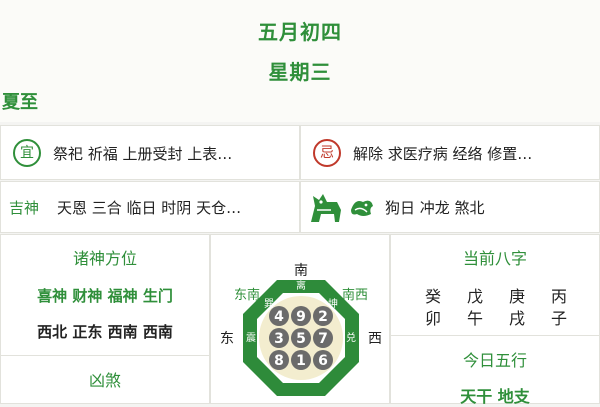 This screenshot has width=600, height=407. I want to click on trigram-left: 巽, so click(269, 304).